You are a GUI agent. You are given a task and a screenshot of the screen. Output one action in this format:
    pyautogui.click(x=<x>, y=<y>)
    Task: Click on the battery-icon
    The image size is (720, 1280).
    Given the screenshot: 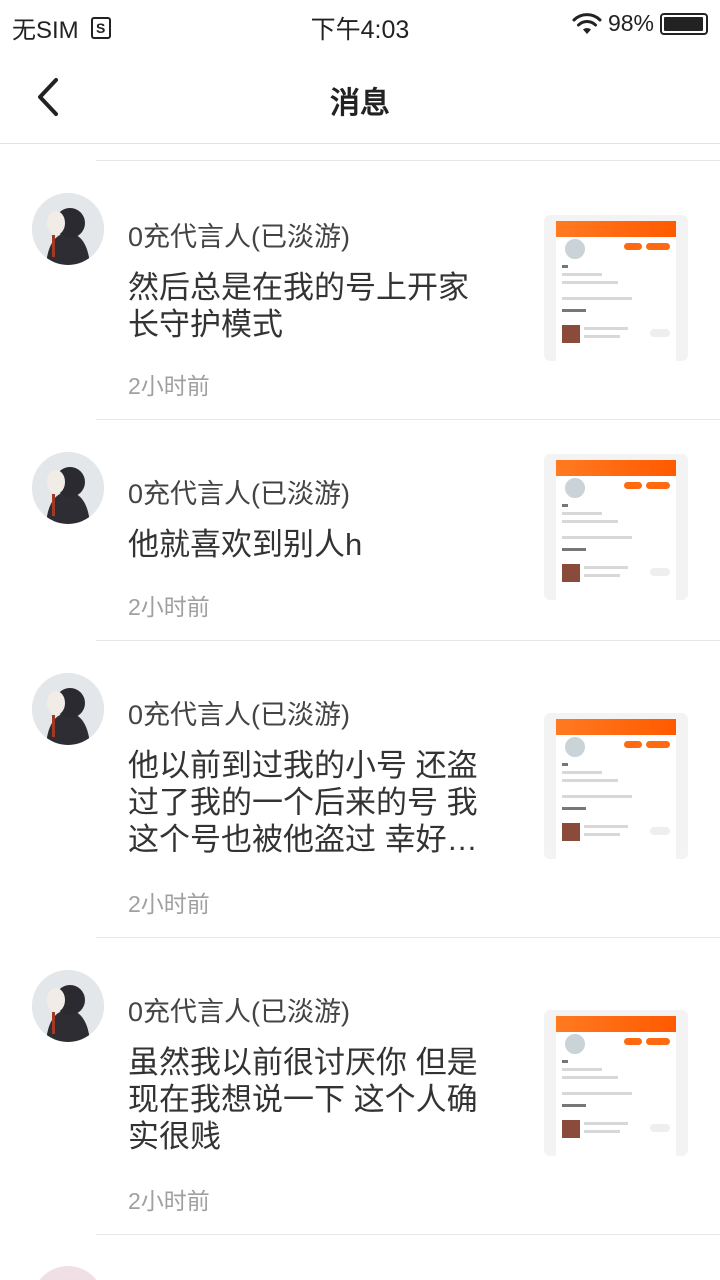 What is the action you would take?
    pyautogui.click(x=684, y=23)
    